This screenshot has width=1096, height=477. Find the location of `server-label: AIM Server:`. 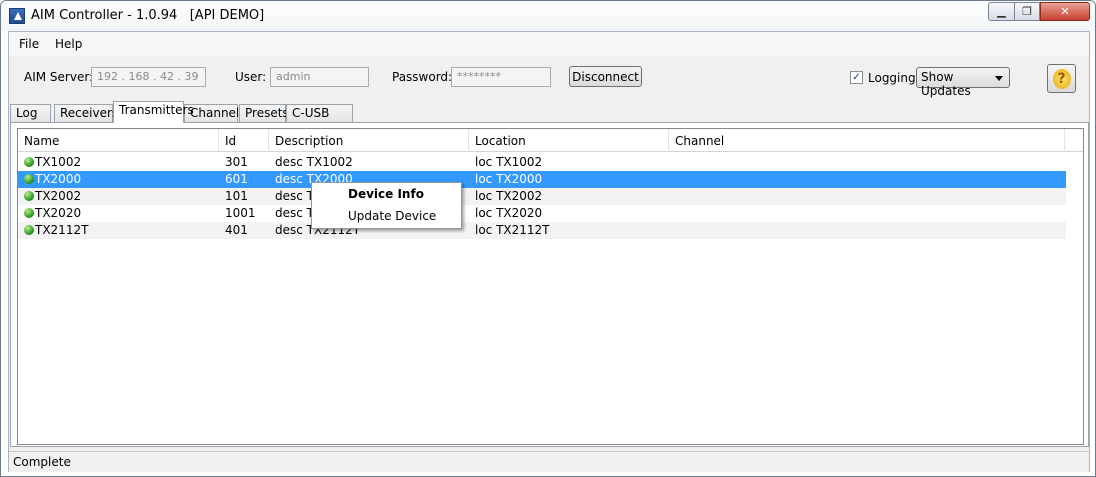

server-label: AIM Server: is located at coordinates (59, 77).